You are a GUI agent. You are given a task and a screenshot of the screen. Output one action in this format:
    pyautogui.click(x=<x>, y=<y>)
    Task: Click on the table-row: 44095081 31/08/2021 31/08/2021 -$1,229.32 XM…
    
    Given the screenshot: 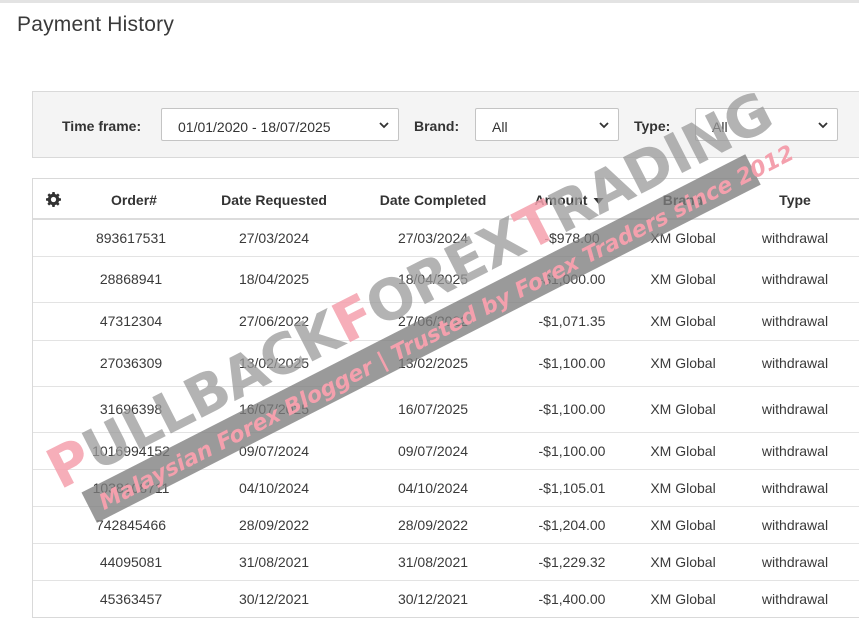 What is the action you would take?
    pyautogui.click(x=446, y=562)
    